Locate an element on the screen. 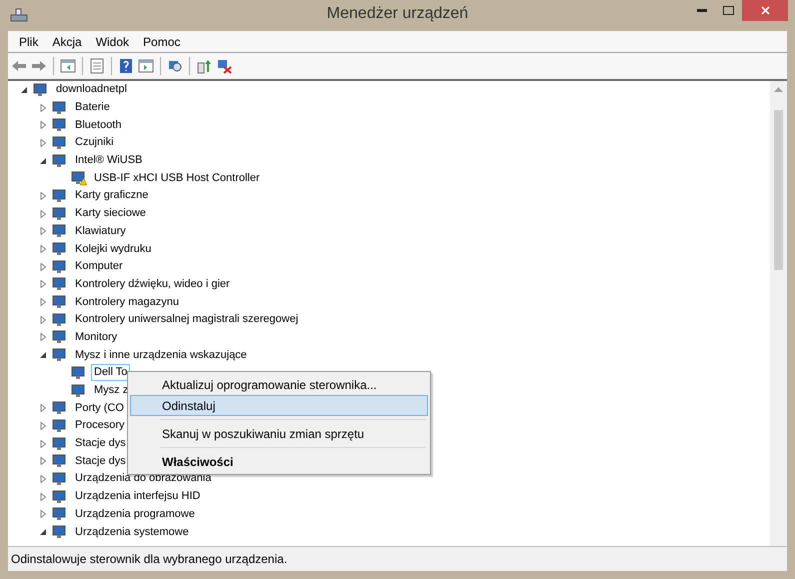 The image size is (795, 579). close-icon is located at coordinates (765, 10).